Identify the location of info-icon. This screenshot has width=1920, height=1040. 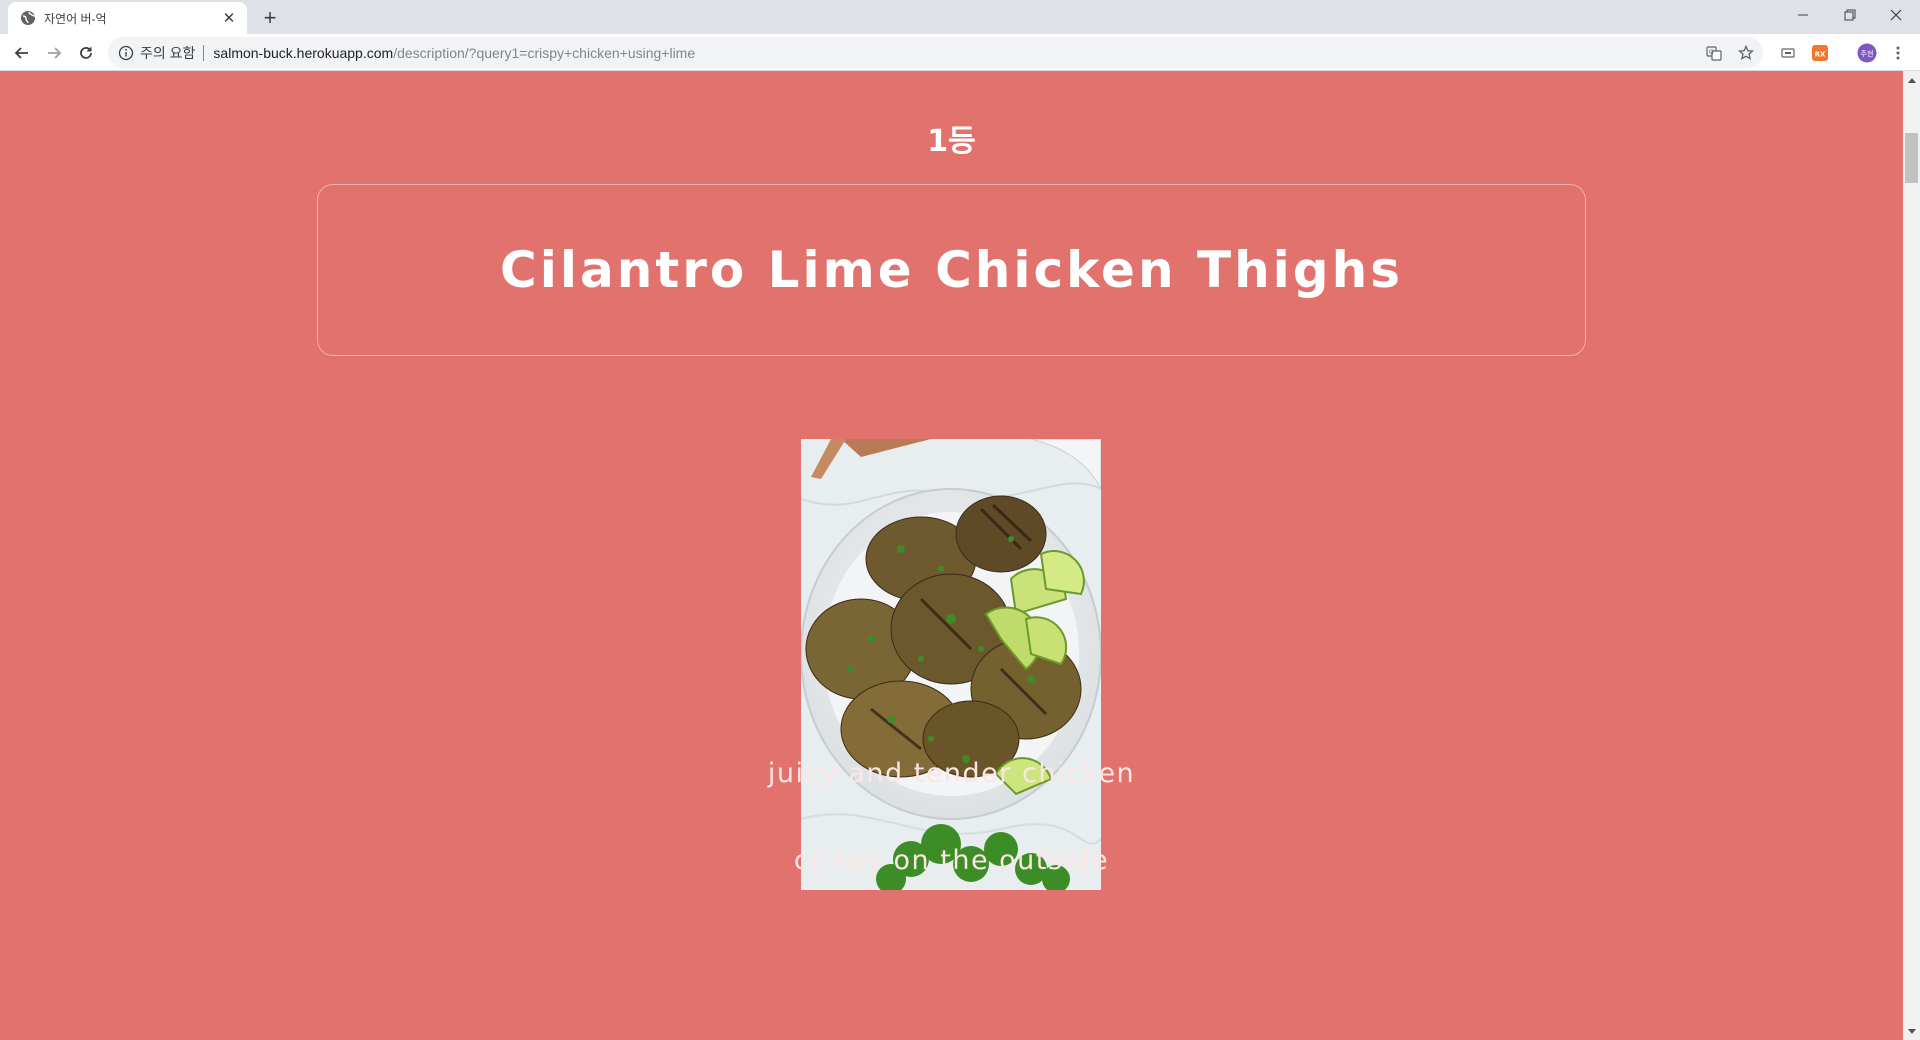
(126, 53).